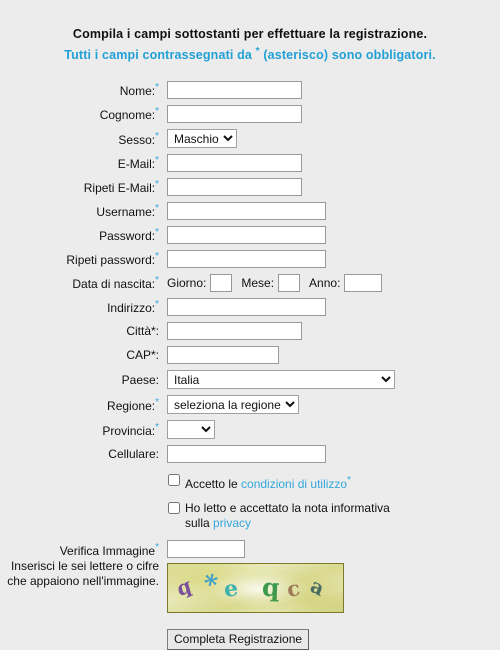  Describe the element at coordinates (223, 355) in the screenshot. I see `cap-input` at that location.